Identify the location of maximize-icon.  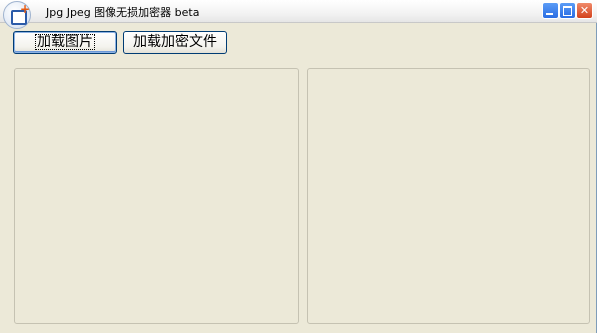
(567, 11).